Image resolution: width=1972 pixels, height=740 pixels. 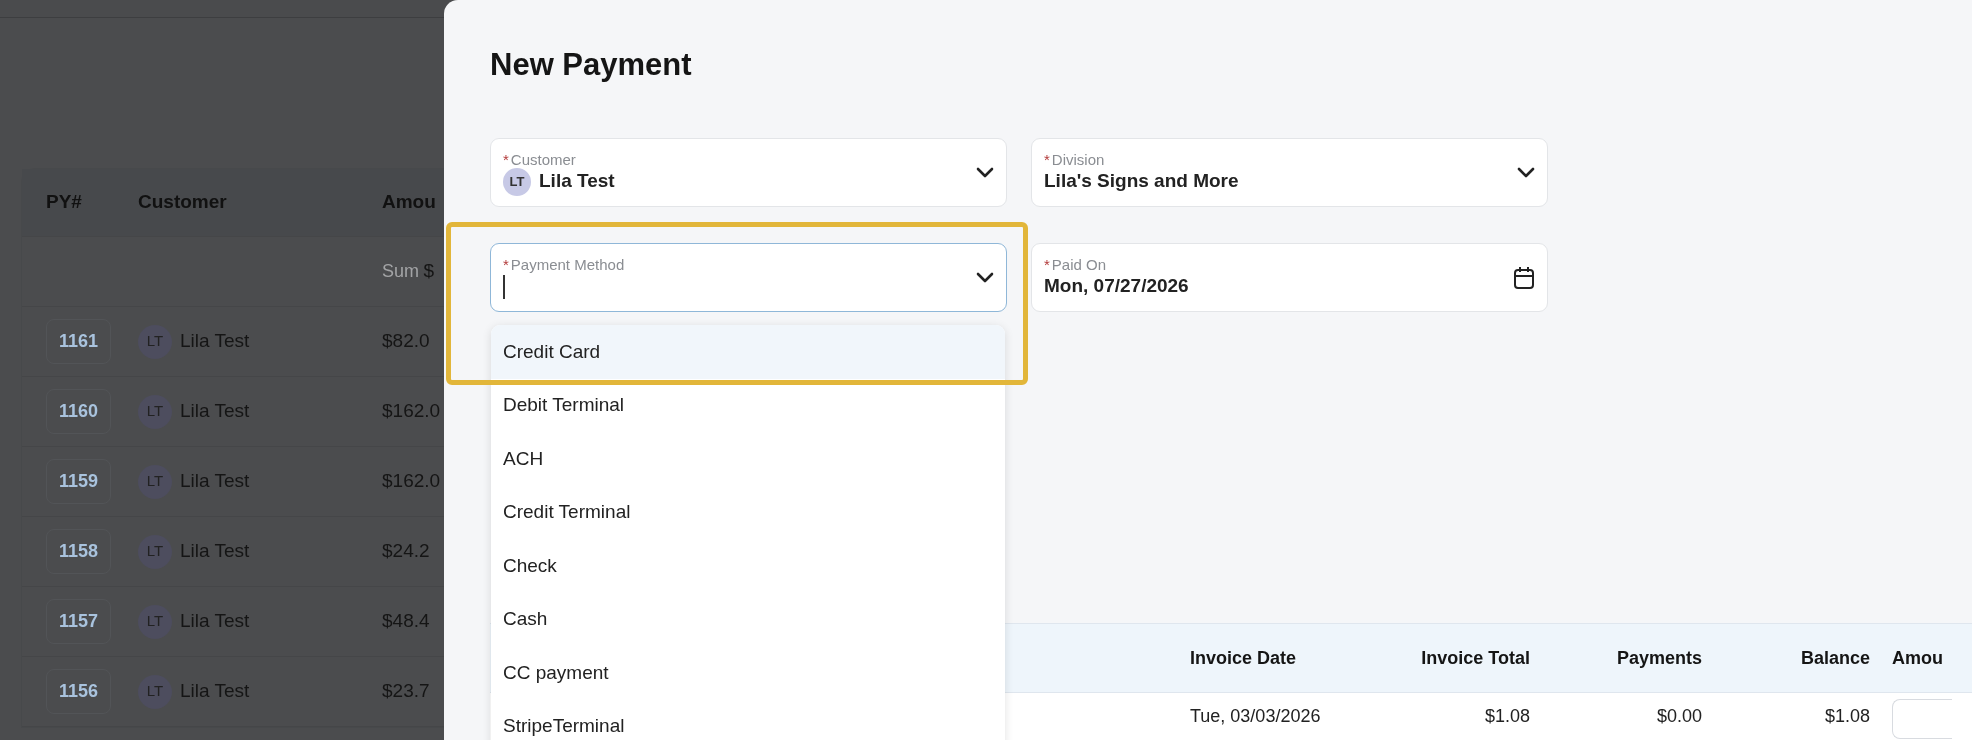 I want to click on amount-cell: $82.0, so click(x=406, y=341).